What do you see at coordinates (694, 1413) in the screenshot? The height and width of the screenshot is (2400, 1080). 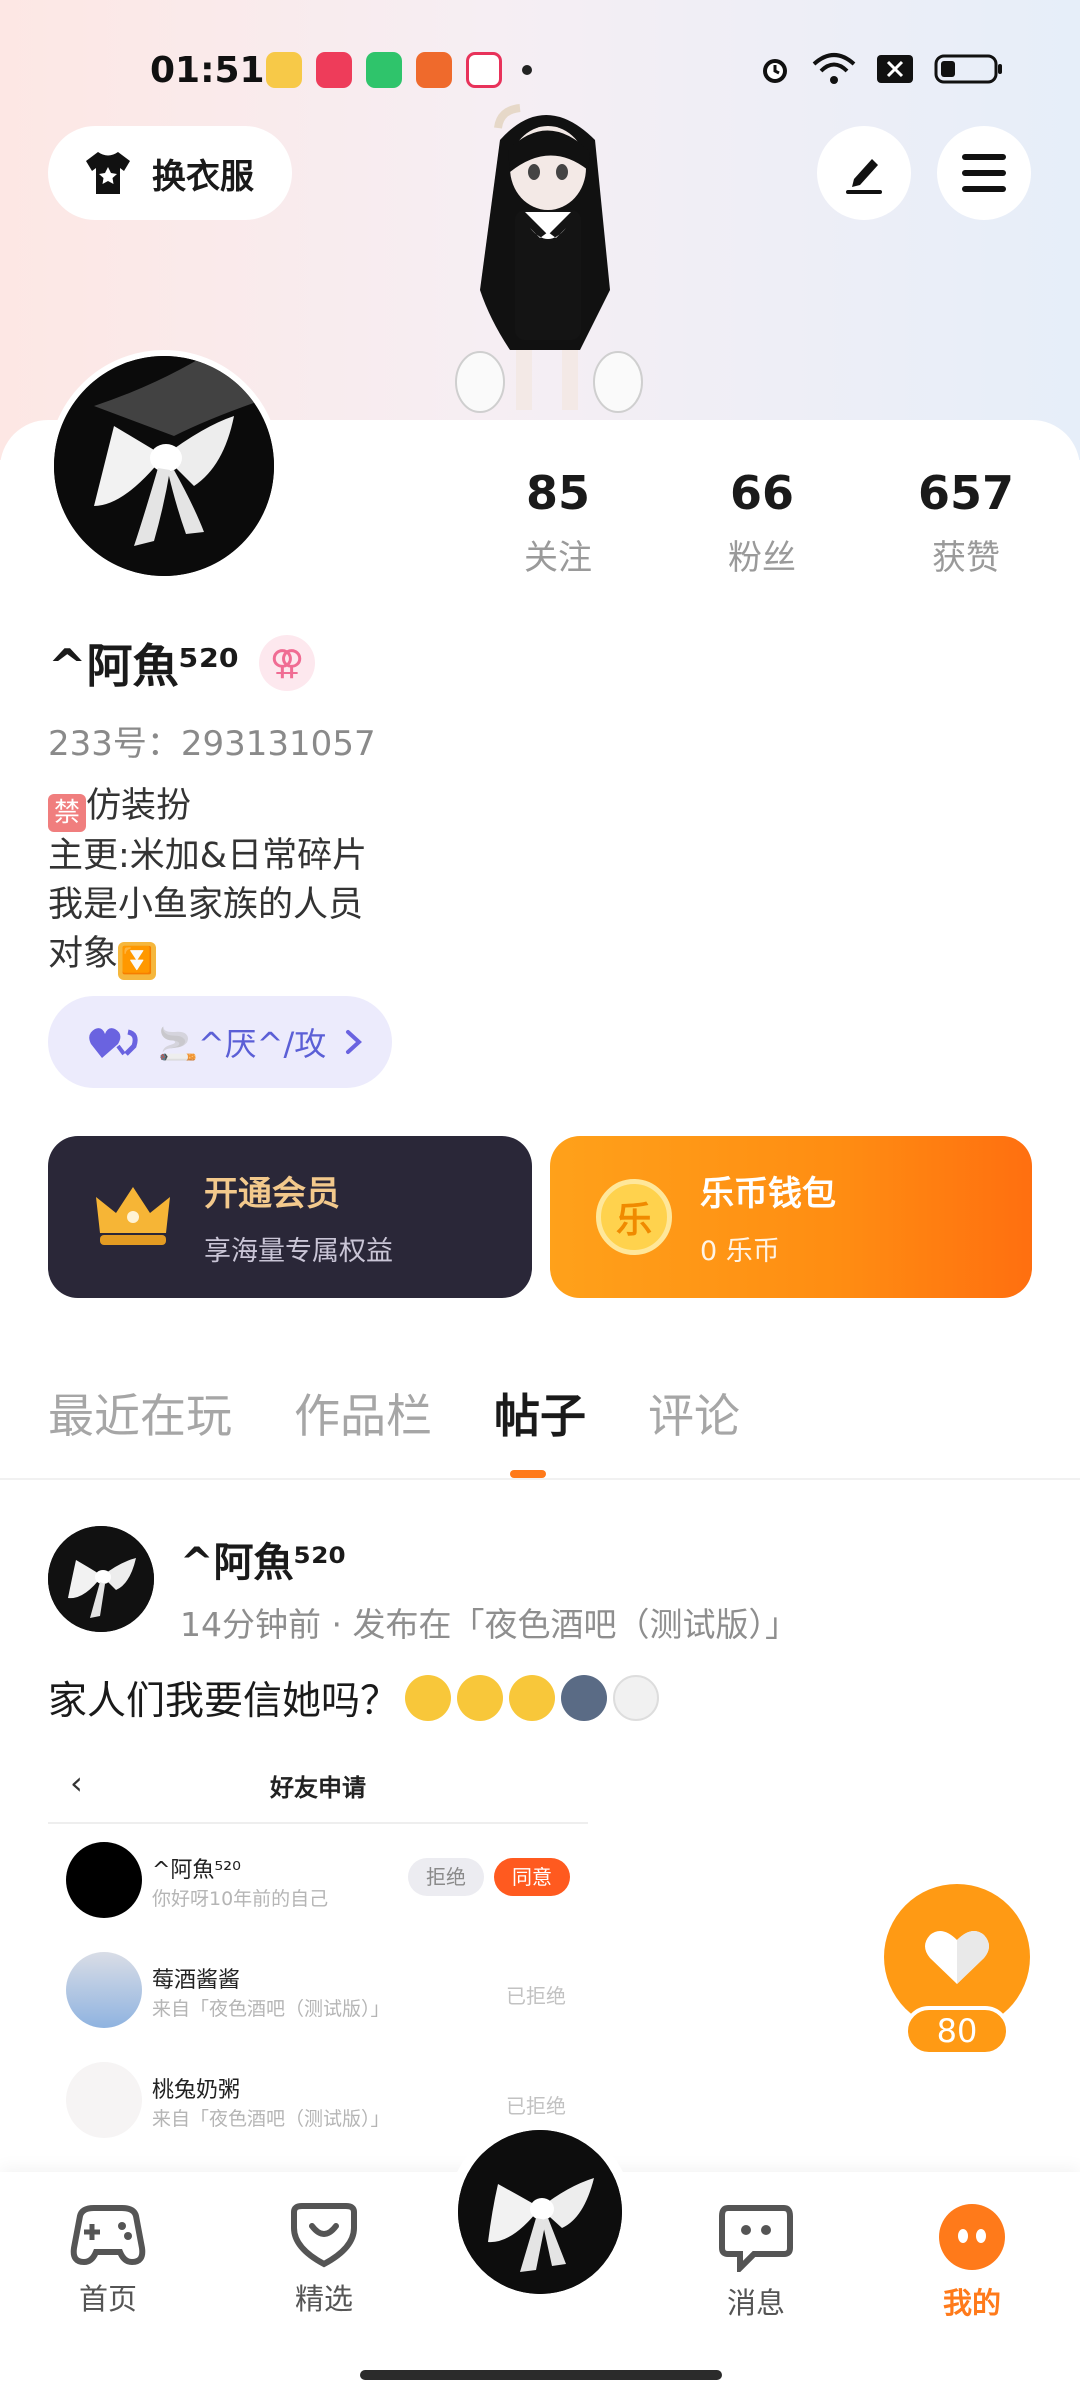 I see `tab-comments: 评论` at bounding box center [694, 1413].